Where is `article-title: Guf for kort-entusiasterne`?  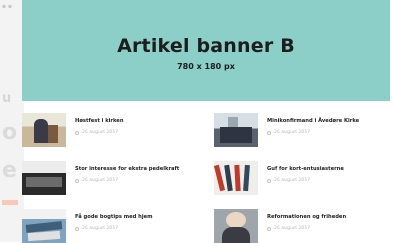
article-title: Guf for kort-entusiasterne is located at coordinates (305, 169).